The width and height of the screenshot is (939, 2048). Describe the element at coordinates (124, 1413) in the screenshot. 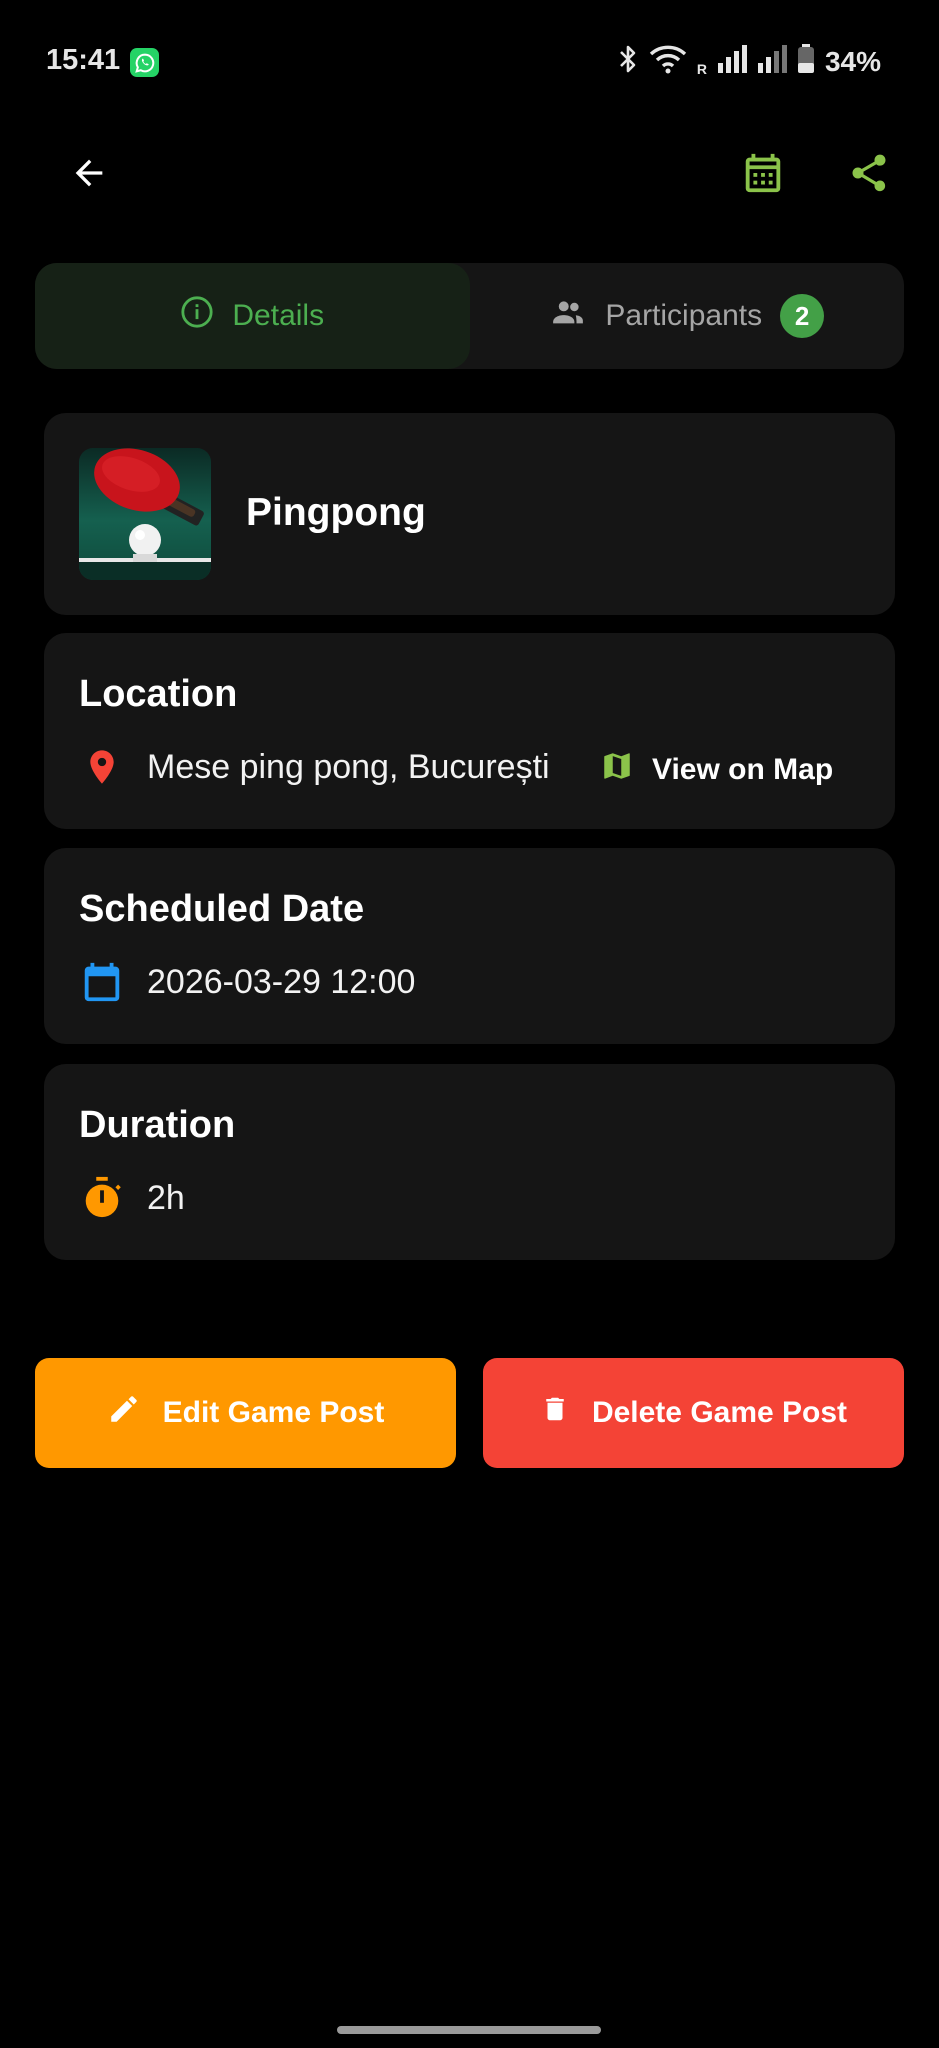

I see `pencil-icon` at that location.